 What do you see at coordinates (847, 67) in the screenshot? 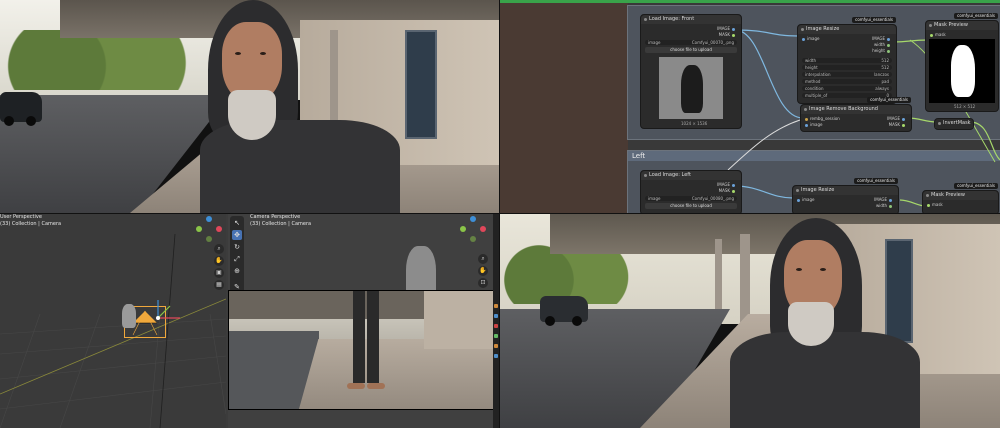
I see `widget-height: height 512` at bounding box center [847, 67].